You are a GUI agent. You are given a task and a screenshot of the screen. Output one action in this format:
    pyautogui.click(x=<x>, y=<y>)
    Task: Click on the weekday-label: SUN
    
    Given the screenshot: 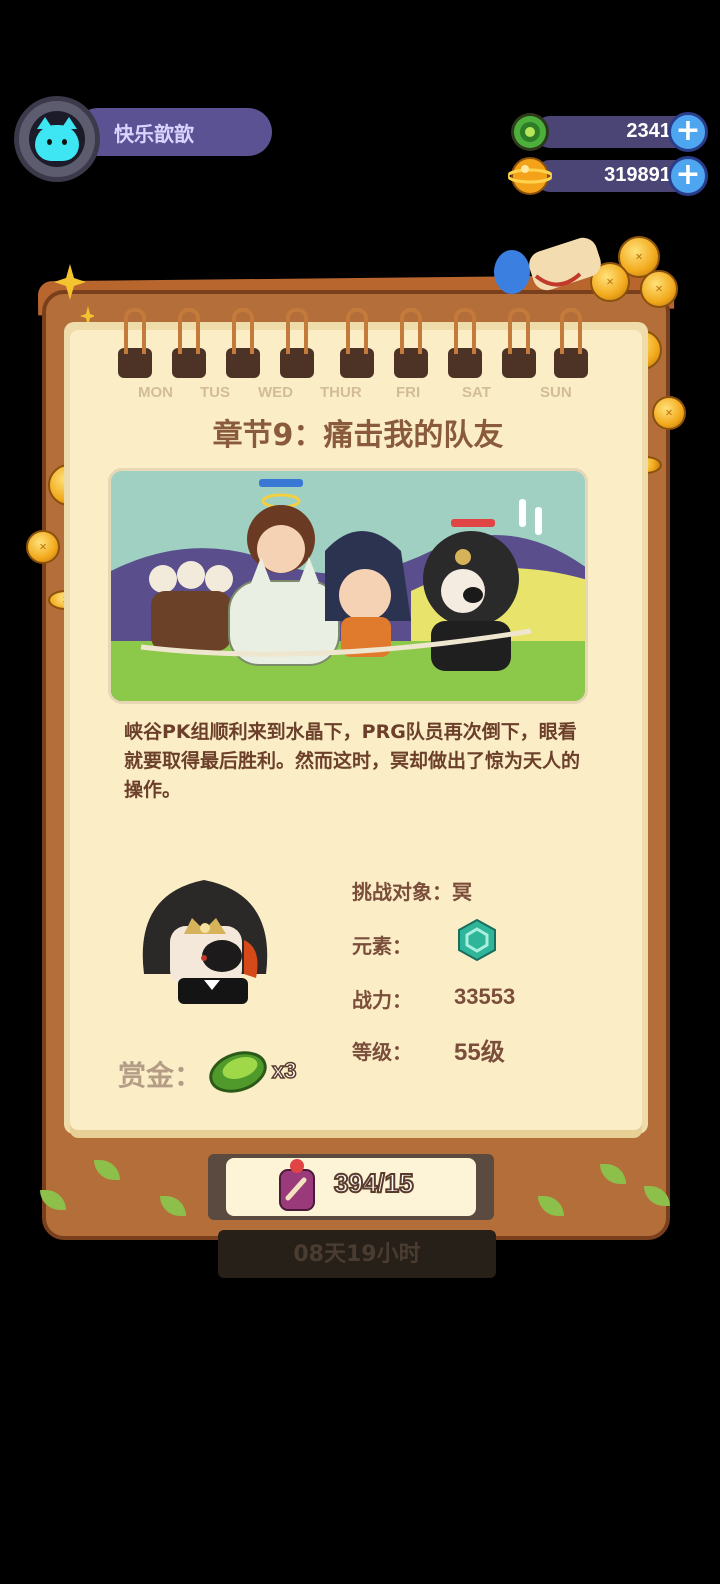 What is the action you would take?
    pyautogui.click(x=556, y=392)
    